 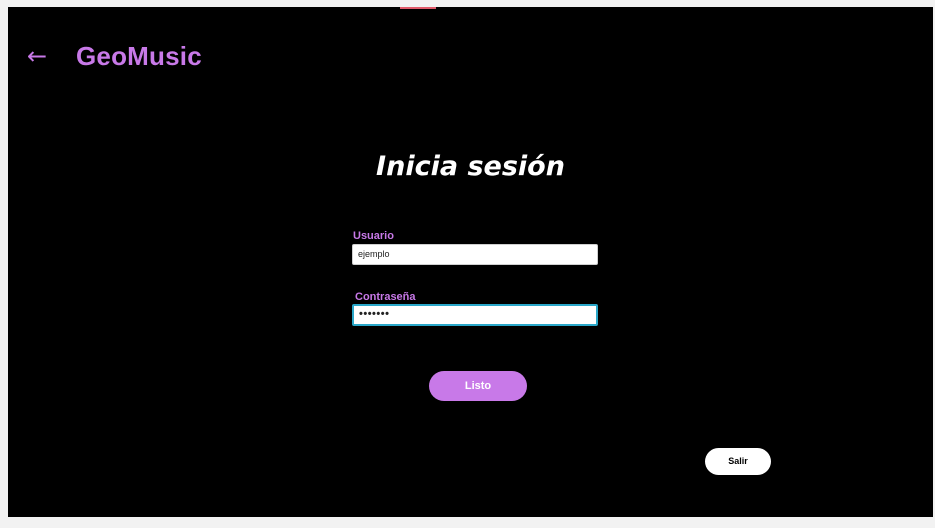 I want to click on login-title: Inicia sesión, so click(x=470, y=166).